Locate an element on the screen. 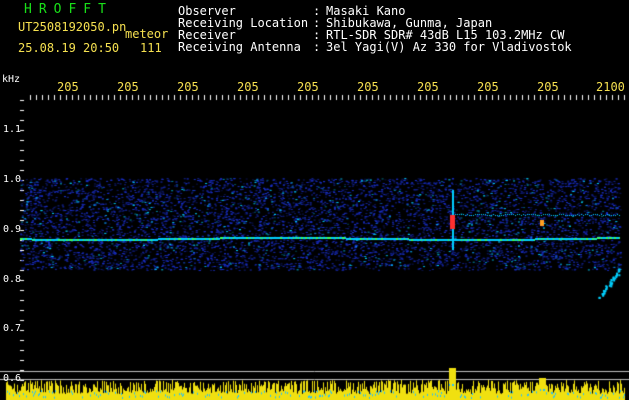 This screenshot has width=629, height=400. y-tick-label: 1.0 is located at coordinates (12, 179).